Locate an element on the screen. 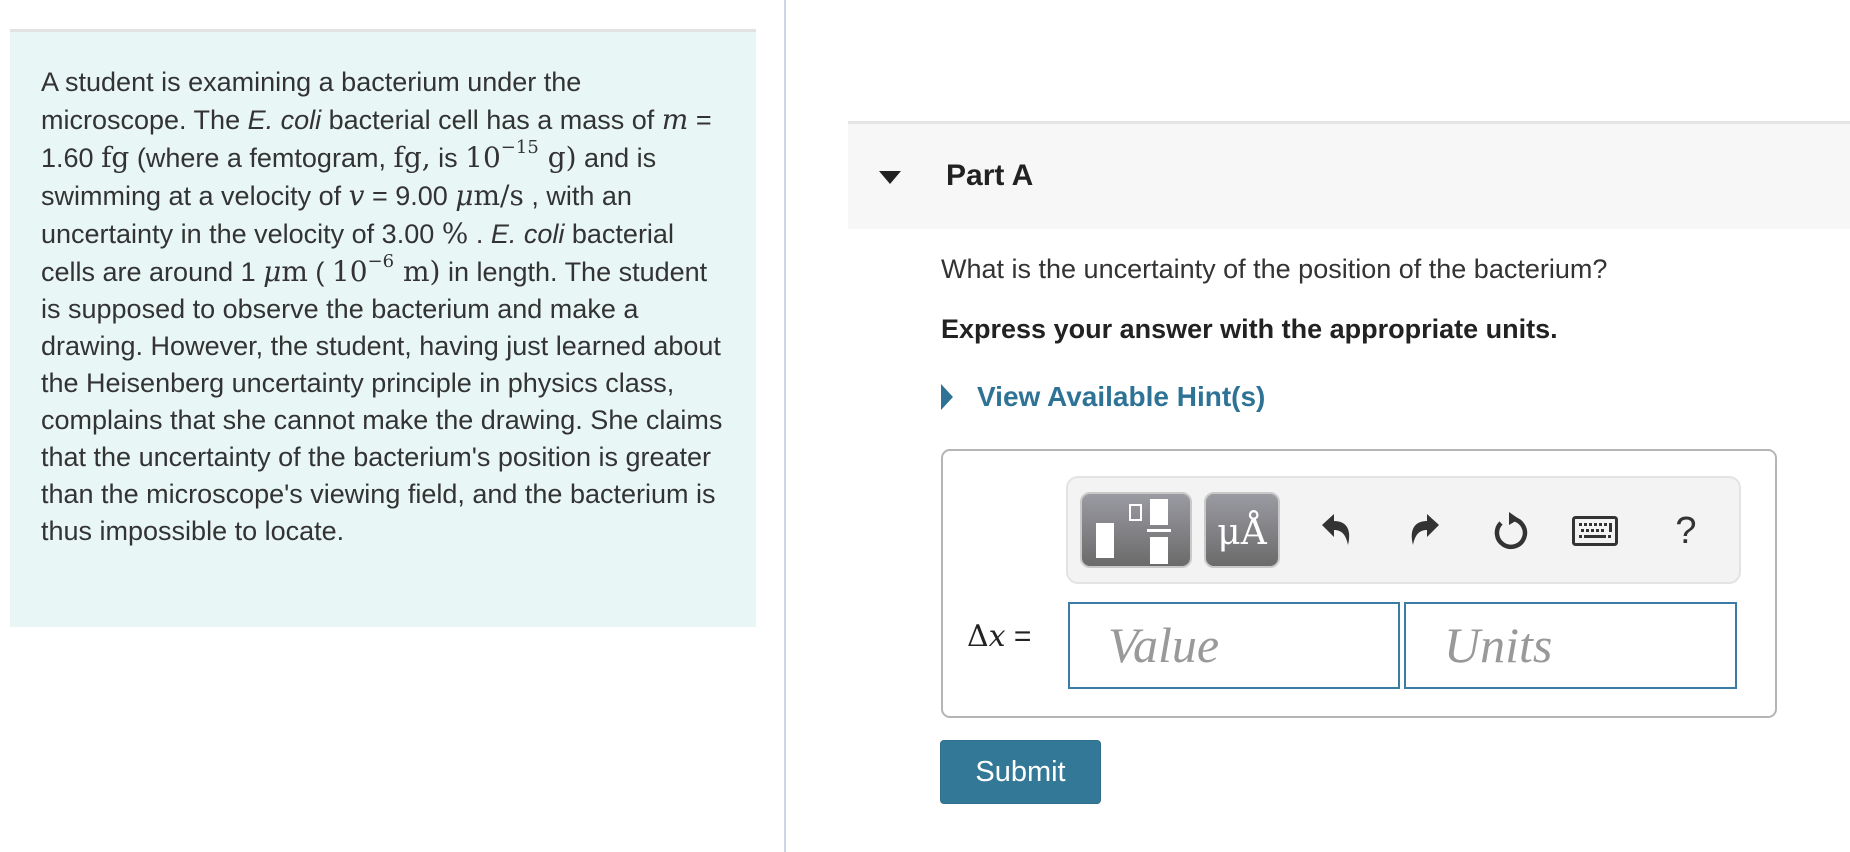 This screenshot has height=852, width=1850. text-segment: . is located at coordinates (479, 234).